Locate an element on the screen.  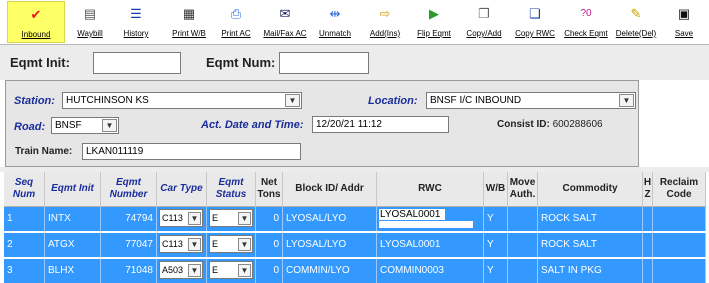
cell-number: 71048 is located at coordinates (129, 271).